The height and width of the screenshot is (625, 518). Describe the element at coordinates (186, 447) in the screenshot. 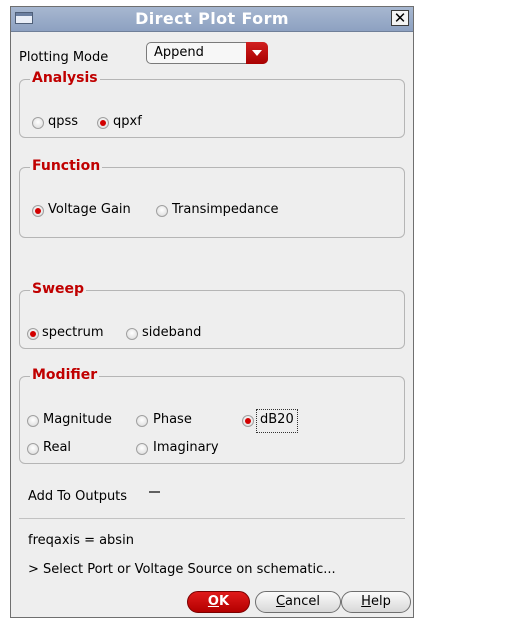

I see `radio-imaginary-label: Imaginary` at that location.